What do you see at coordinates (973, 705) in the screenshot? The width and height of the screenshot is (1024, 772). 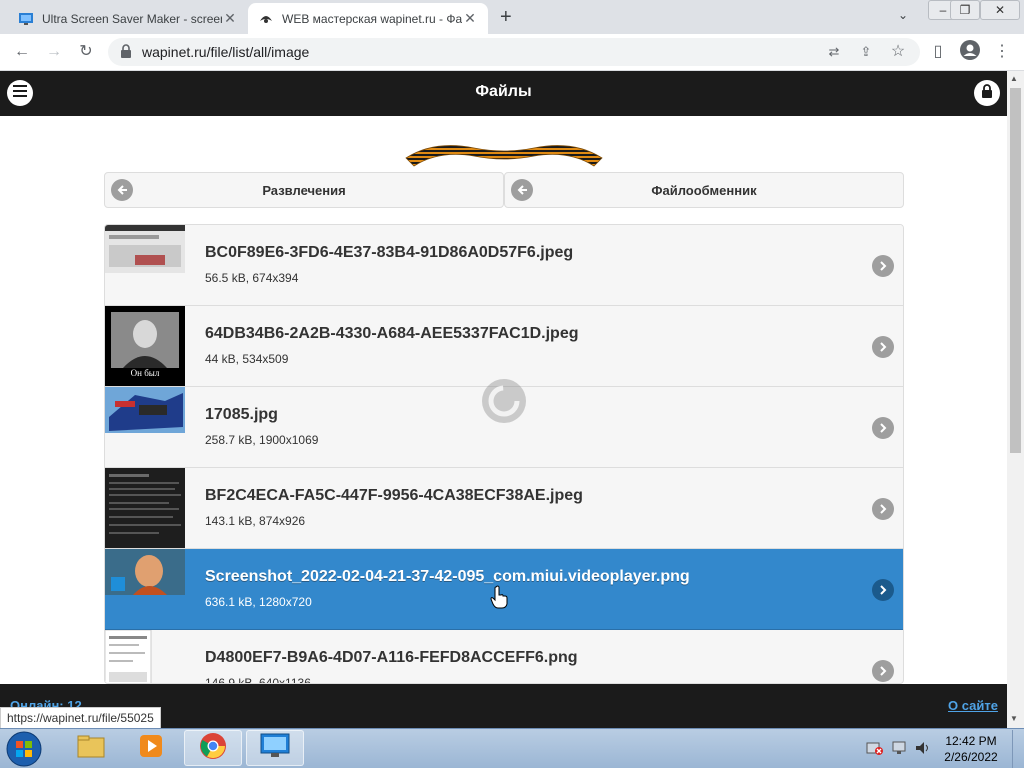 I see `about-link: О сайте` at bounding box center [973, 705].